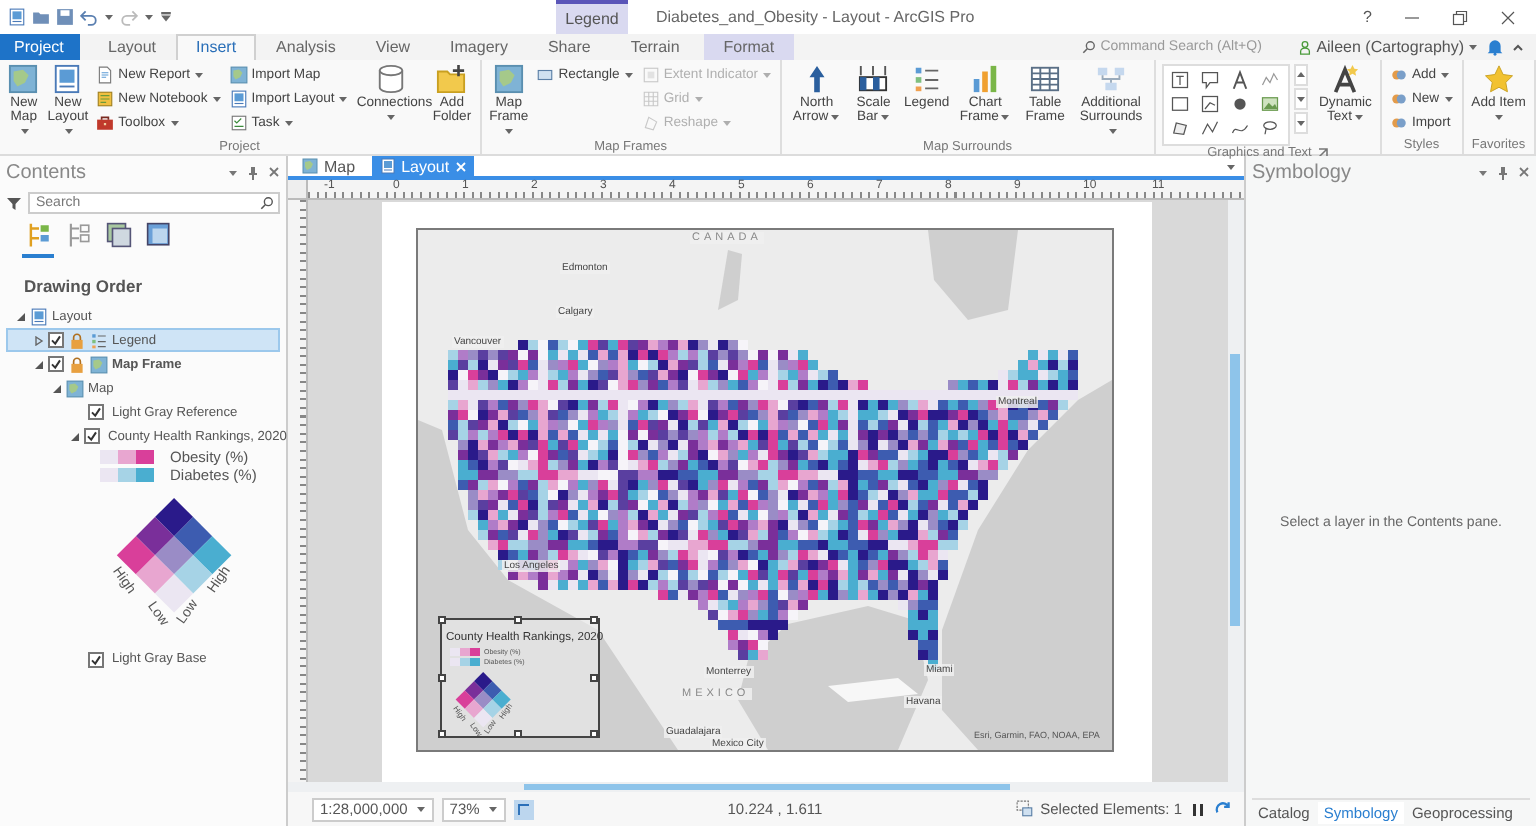 This screenshot has height=826, width=1536. What do you see at coordinates (1269, 104) in the screenshot?
I see `picture-icon` at bounding box center [1269, 104].